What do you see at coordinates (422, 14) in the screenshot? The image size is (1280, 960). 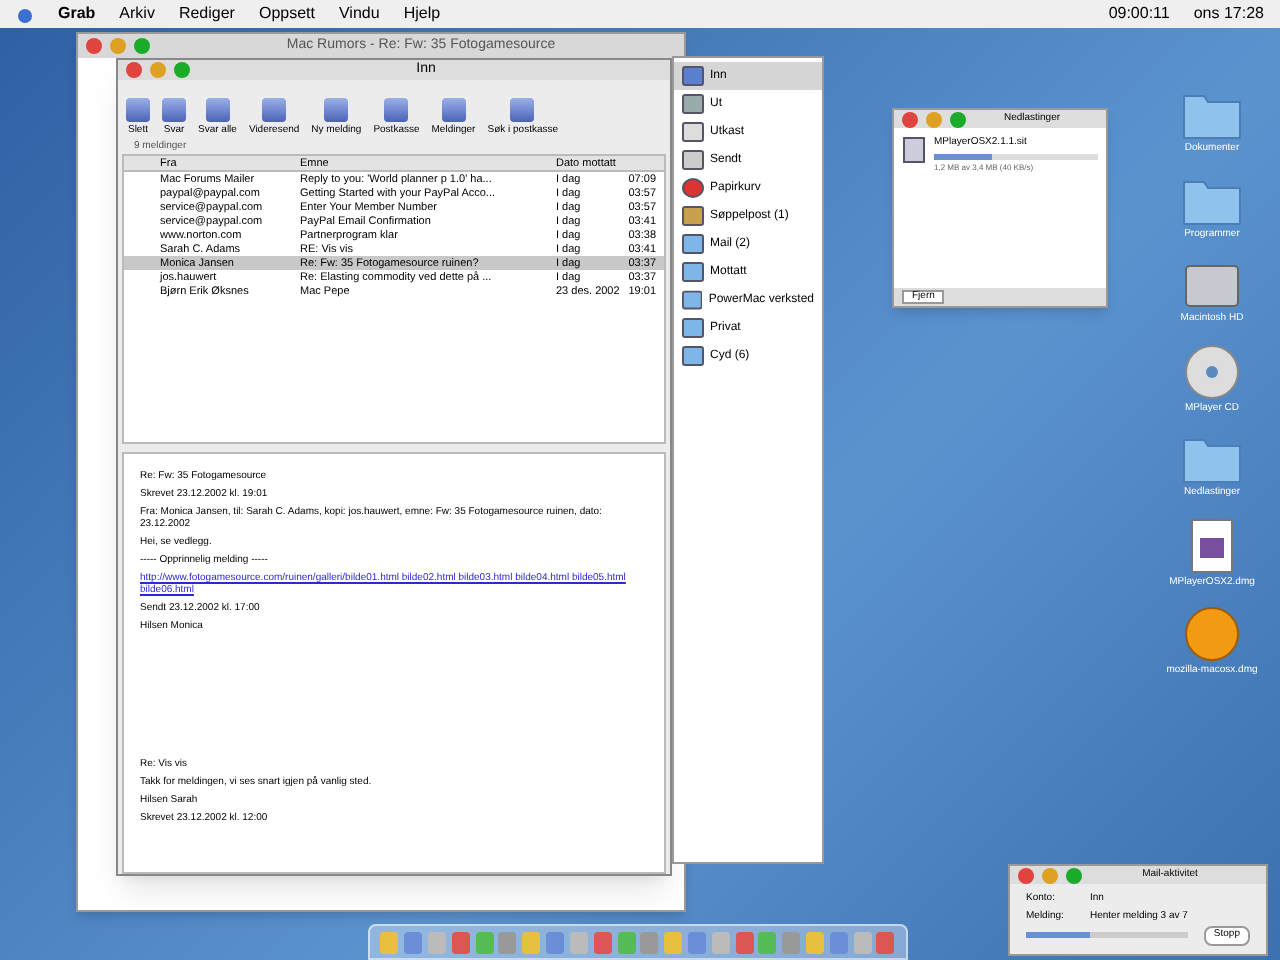 I see `menu-item: Hjelp` at bounding box center [422, 14].